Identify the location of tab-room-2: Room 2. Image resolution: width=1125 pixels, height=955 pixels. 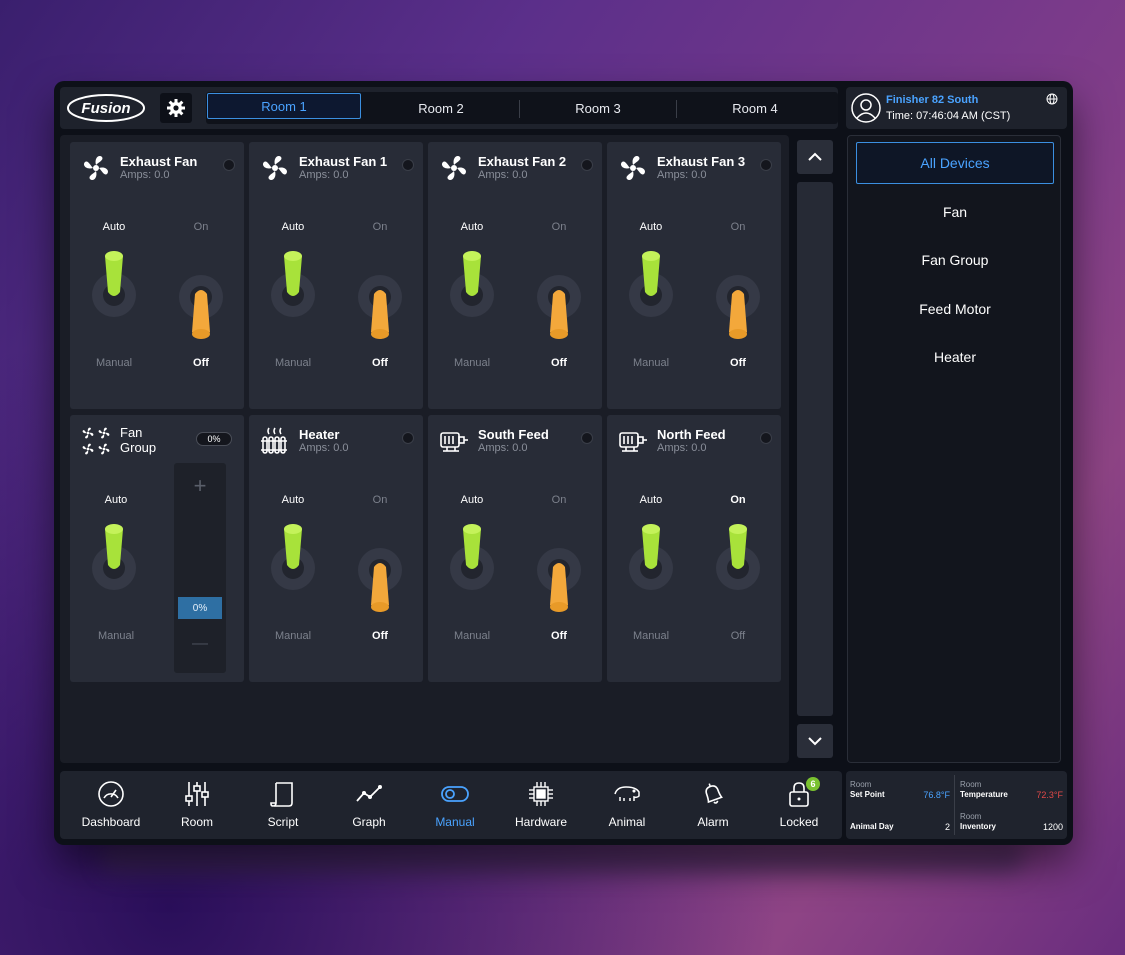
(441, 108).